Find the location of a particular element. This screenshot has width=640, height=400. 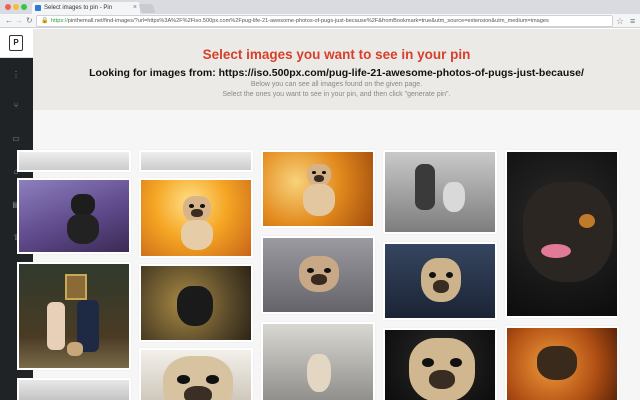

new-tab-button is located at coordinates (147, 8).